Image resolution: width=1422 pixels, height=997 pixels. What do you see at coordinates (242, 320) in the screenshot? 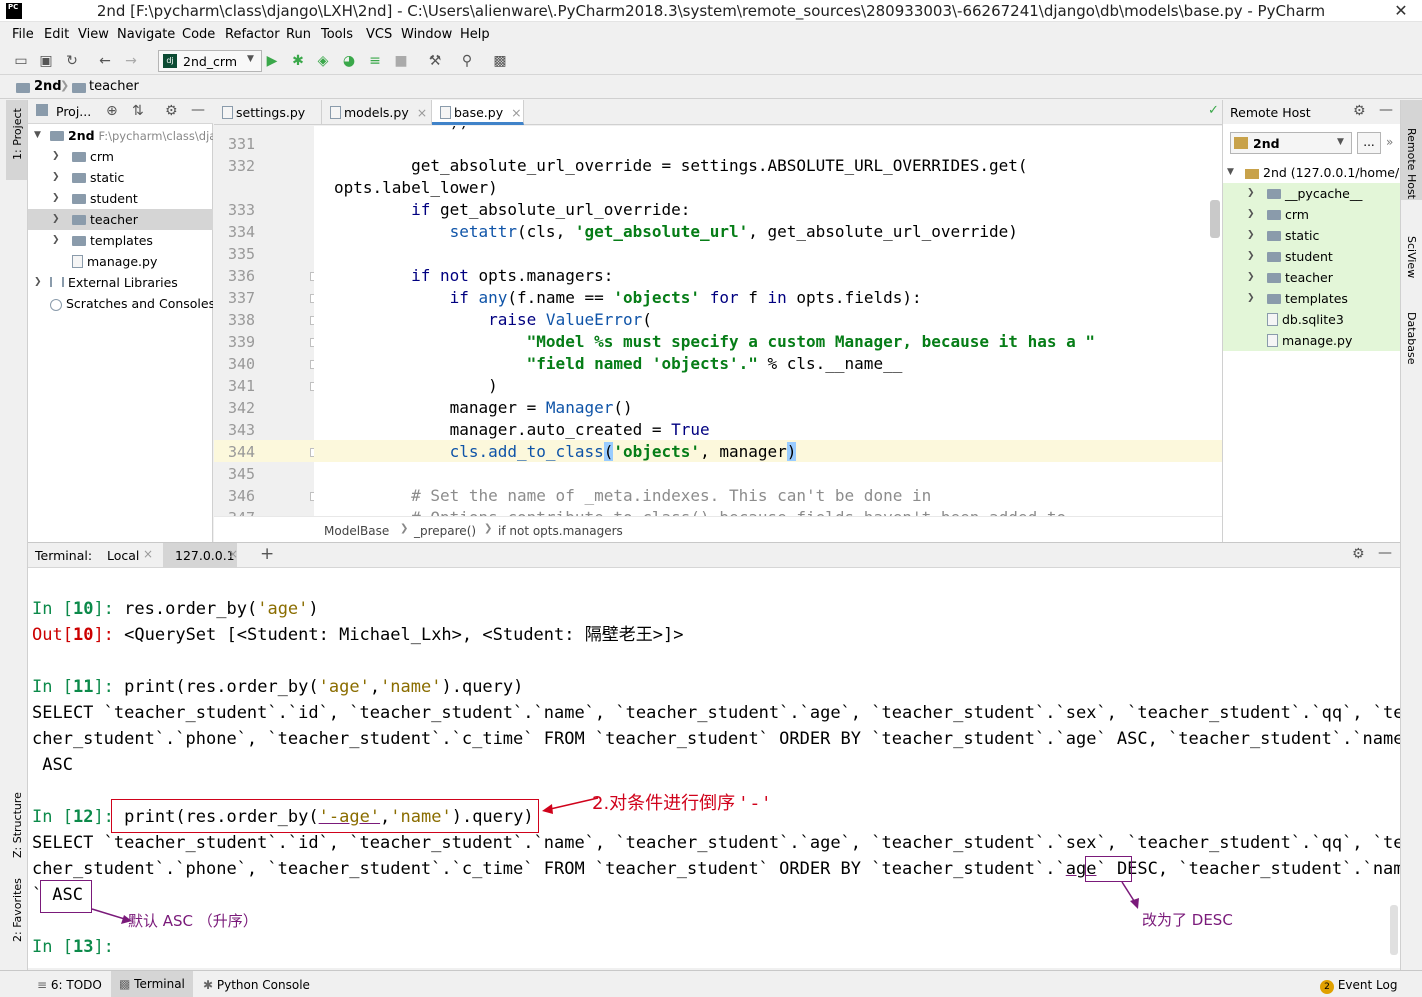
I see `line-number: 338` at bounding box center [242, 320].